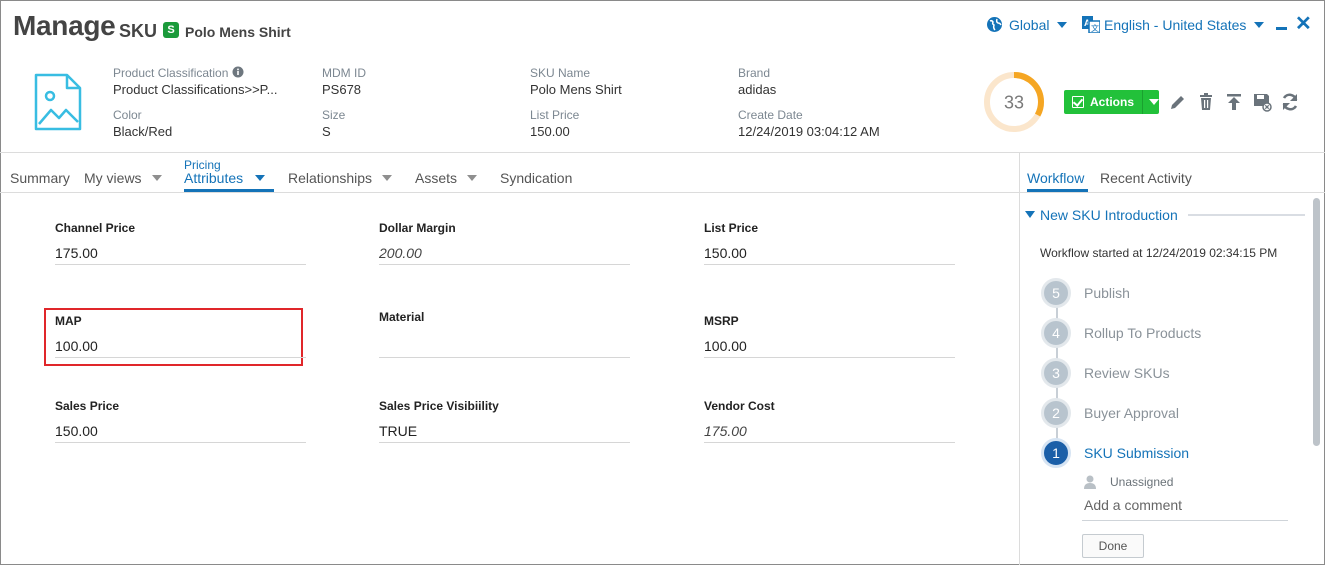 This screenshot has height=565, width=1325. I want to click on list-price-value: 150.00, so click(550, 131).